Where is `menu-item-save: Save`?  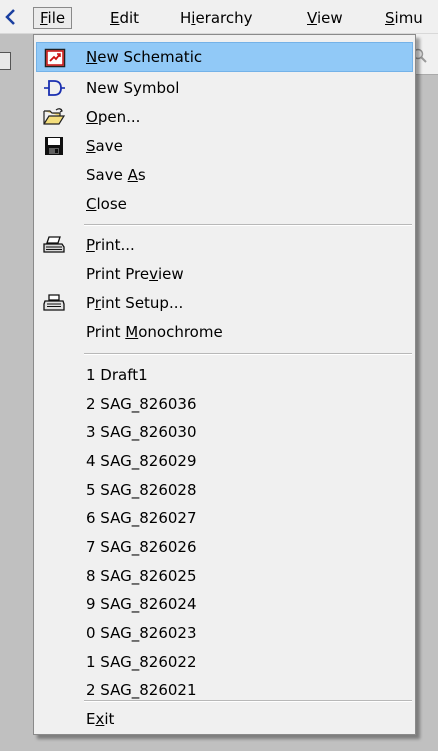
menu-item-save: Save is located at coordinates (224, 146).